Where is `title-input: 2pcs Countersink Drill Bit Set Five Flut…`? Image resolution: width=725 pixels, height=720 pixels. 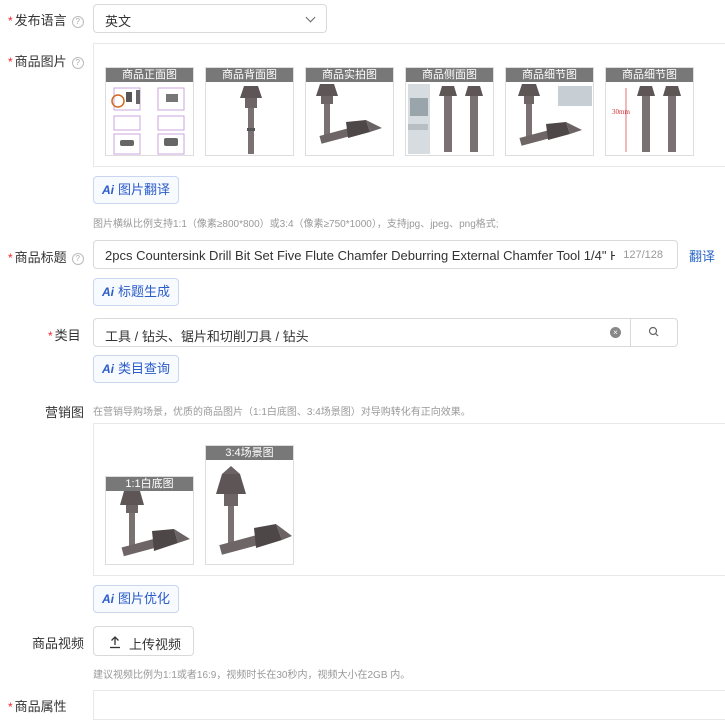 title-input: 2pcs Countersink Drill Bit Set Five Flut… is located at coordinates (385, 254).